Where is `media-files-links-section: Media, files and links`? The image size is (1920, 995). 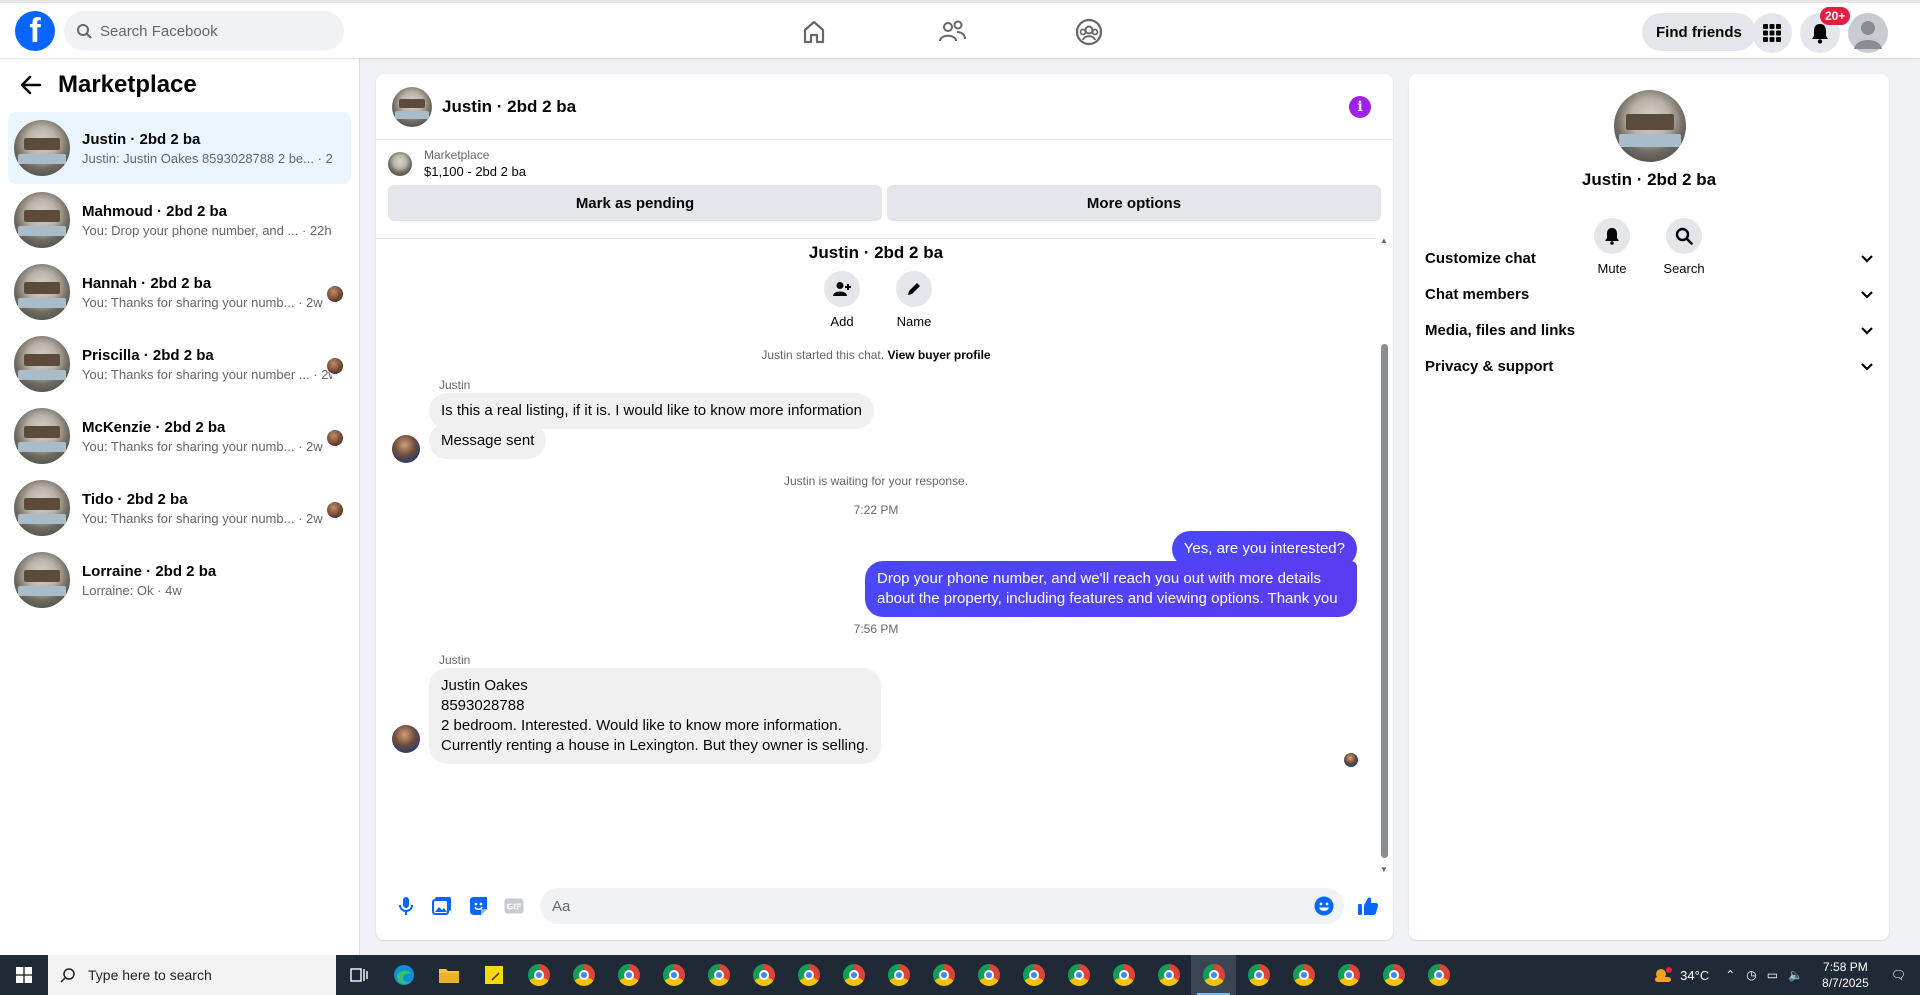
media-files-links-section: Media, files and links is located at coordinates (1649, 330).